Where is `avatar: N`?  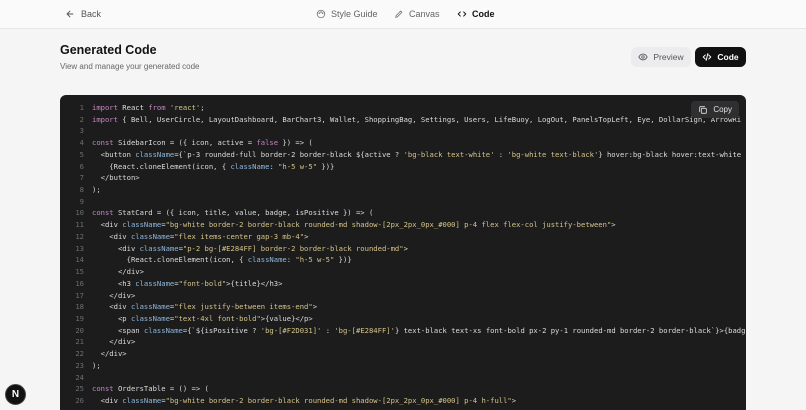 avatar: N is located at coordinates (15, 394).